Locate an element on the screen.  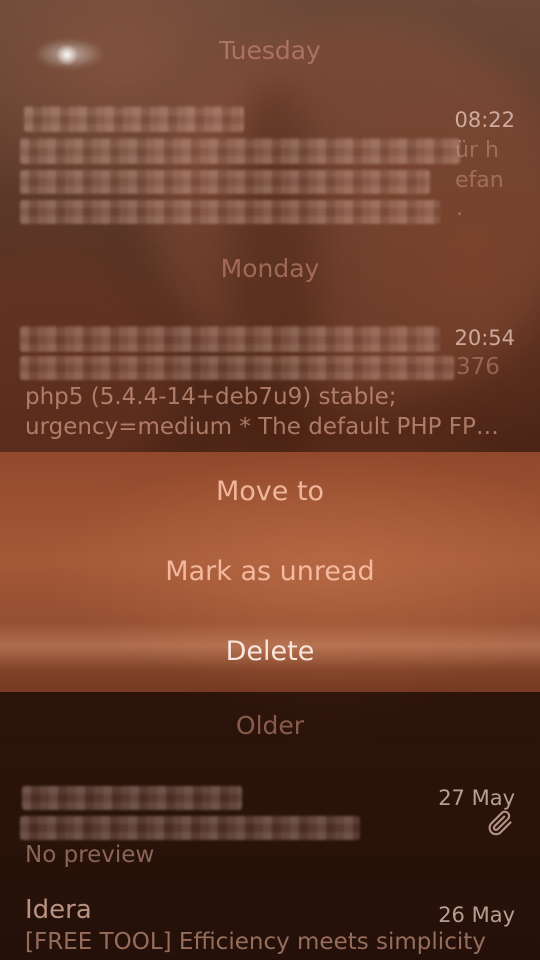
message-item: 08:22 ür h efan . is located at coordinates (270, 166).